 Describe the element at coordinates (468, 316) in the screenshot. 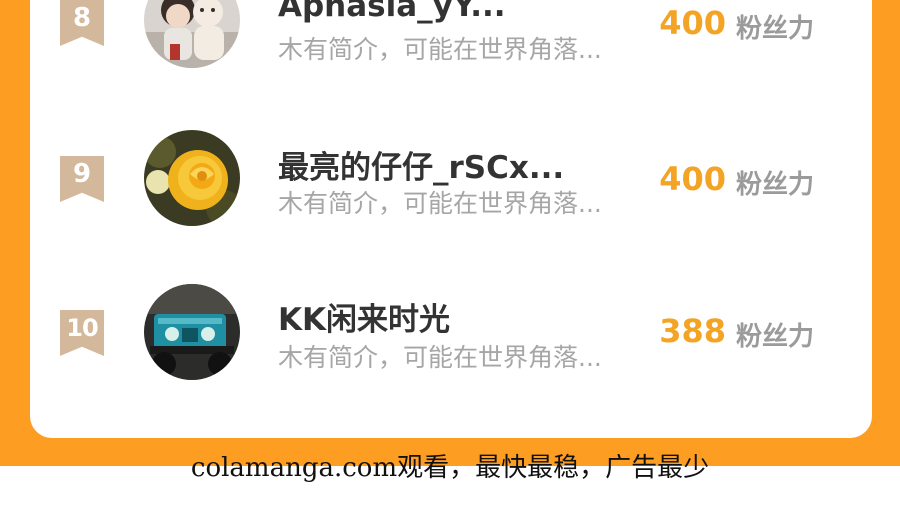

I see `user-name: KK闲来时光` at that location.